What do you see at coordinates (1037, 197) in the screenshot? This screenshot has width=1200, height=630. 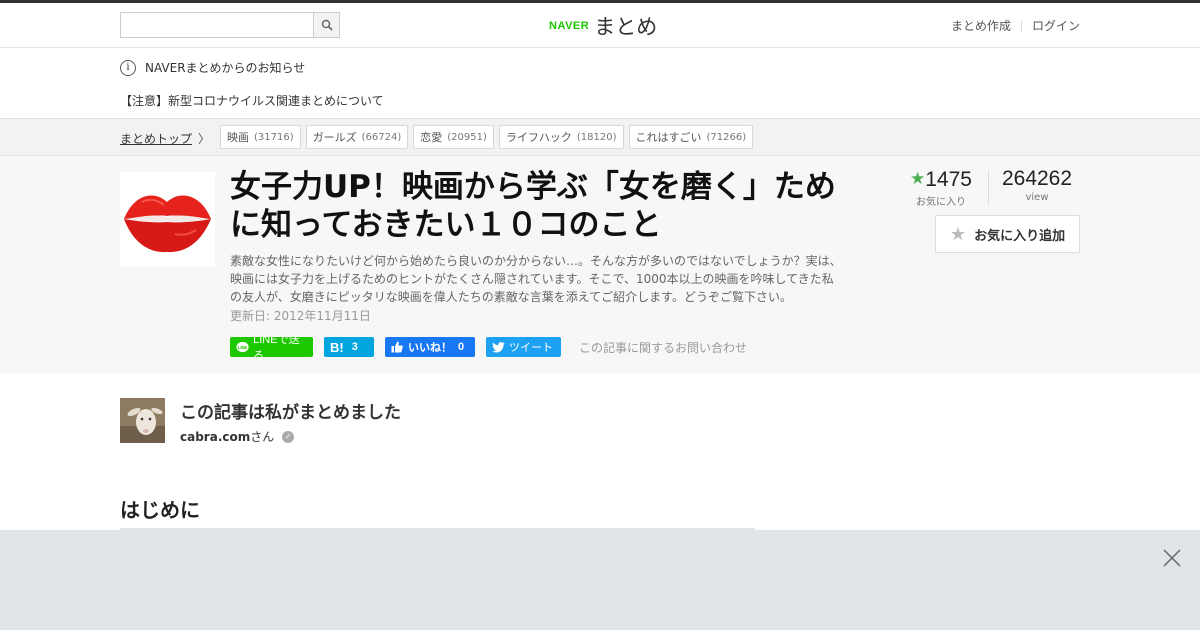 I see `views-label: view` at bounding box center [1037, 197].